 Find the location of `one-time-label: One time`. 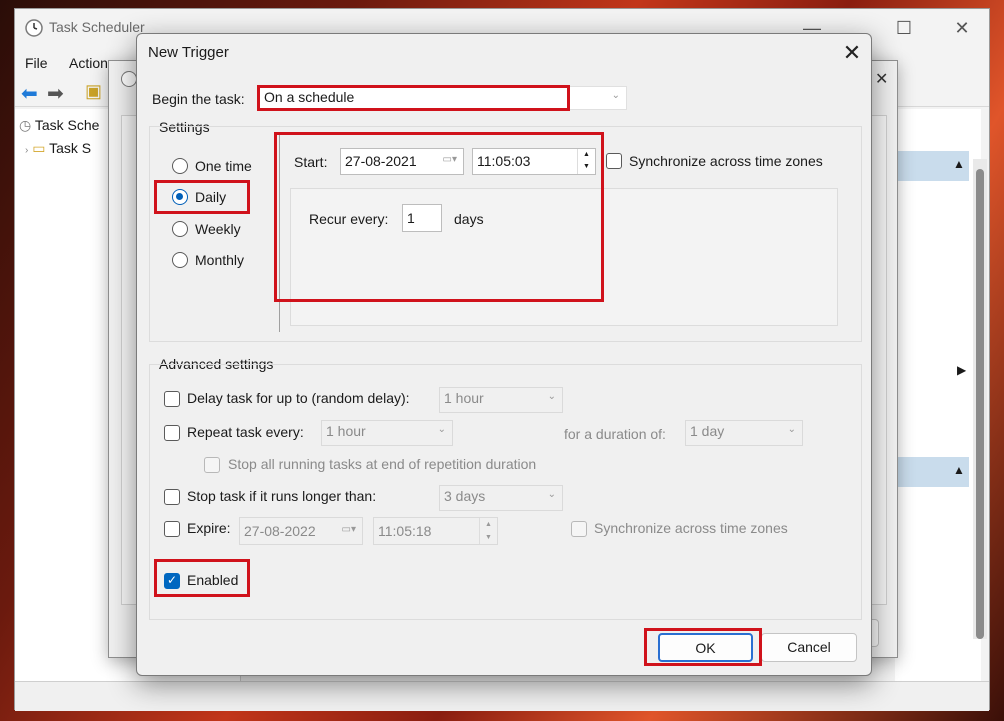

one-time-label: One time is located at coordinates (223, 166).